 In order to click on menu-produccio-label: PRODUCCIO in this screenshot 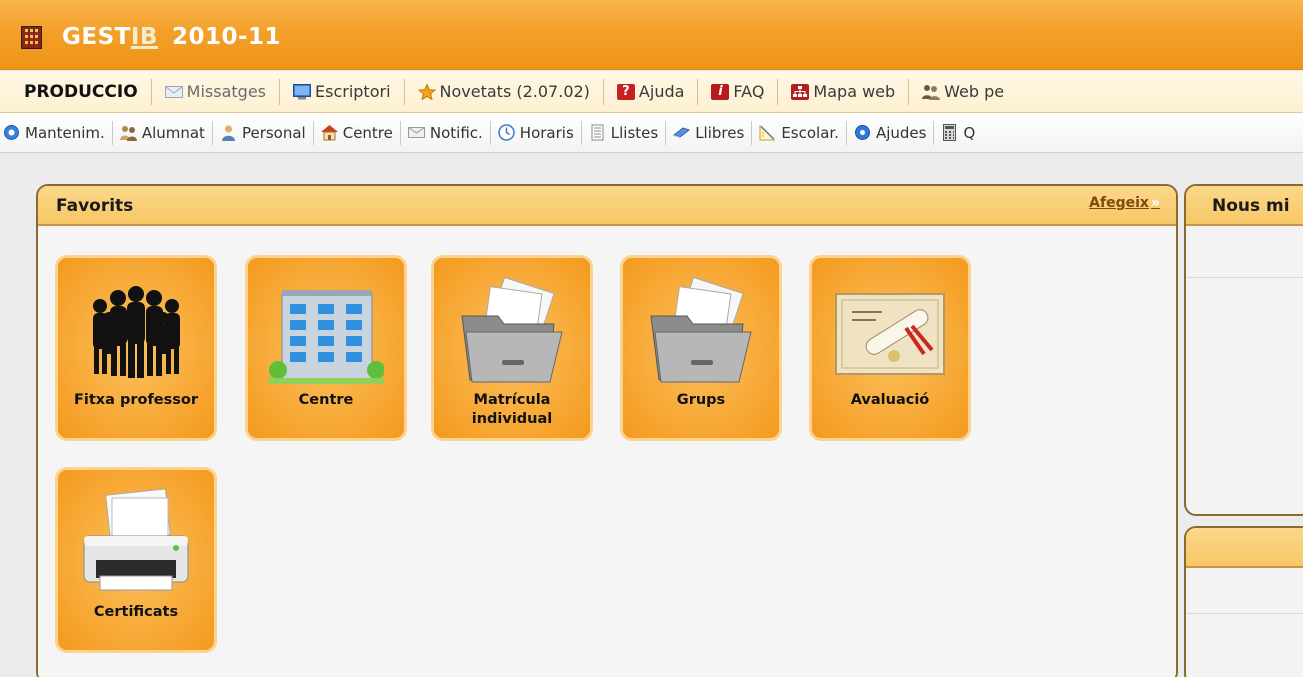, I will do `click(81, 91)`.